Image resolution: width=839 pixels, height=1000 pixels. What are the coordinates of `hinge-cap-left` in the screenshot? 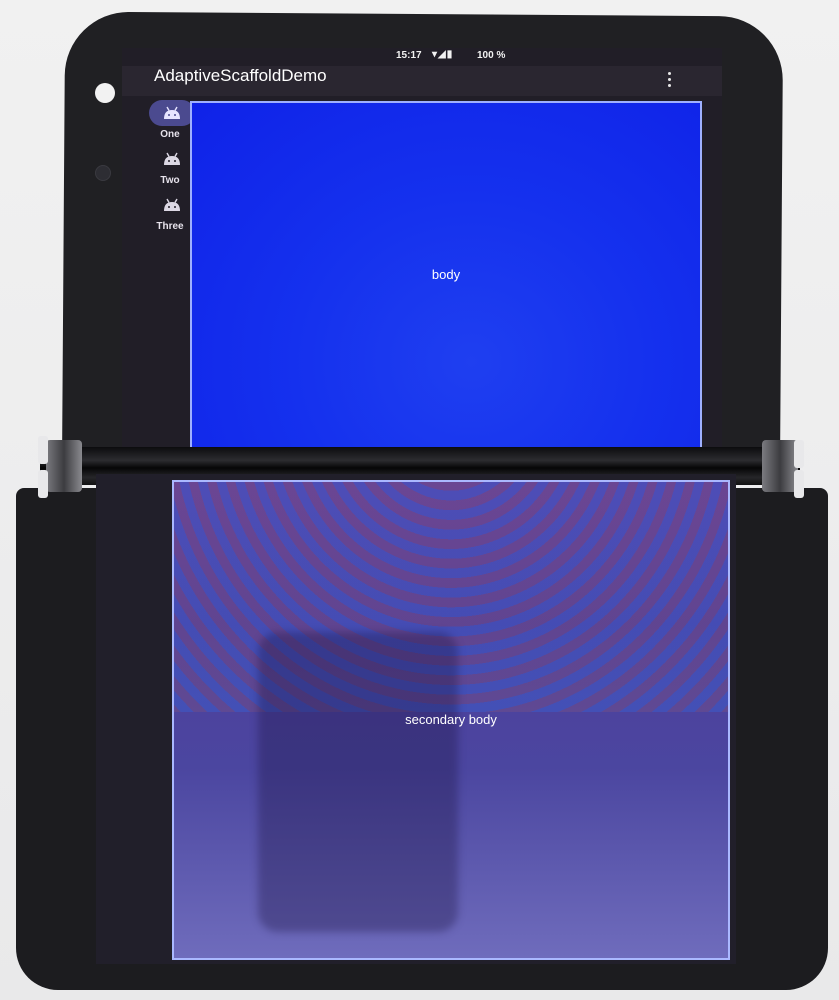 It's located at (64, 466).